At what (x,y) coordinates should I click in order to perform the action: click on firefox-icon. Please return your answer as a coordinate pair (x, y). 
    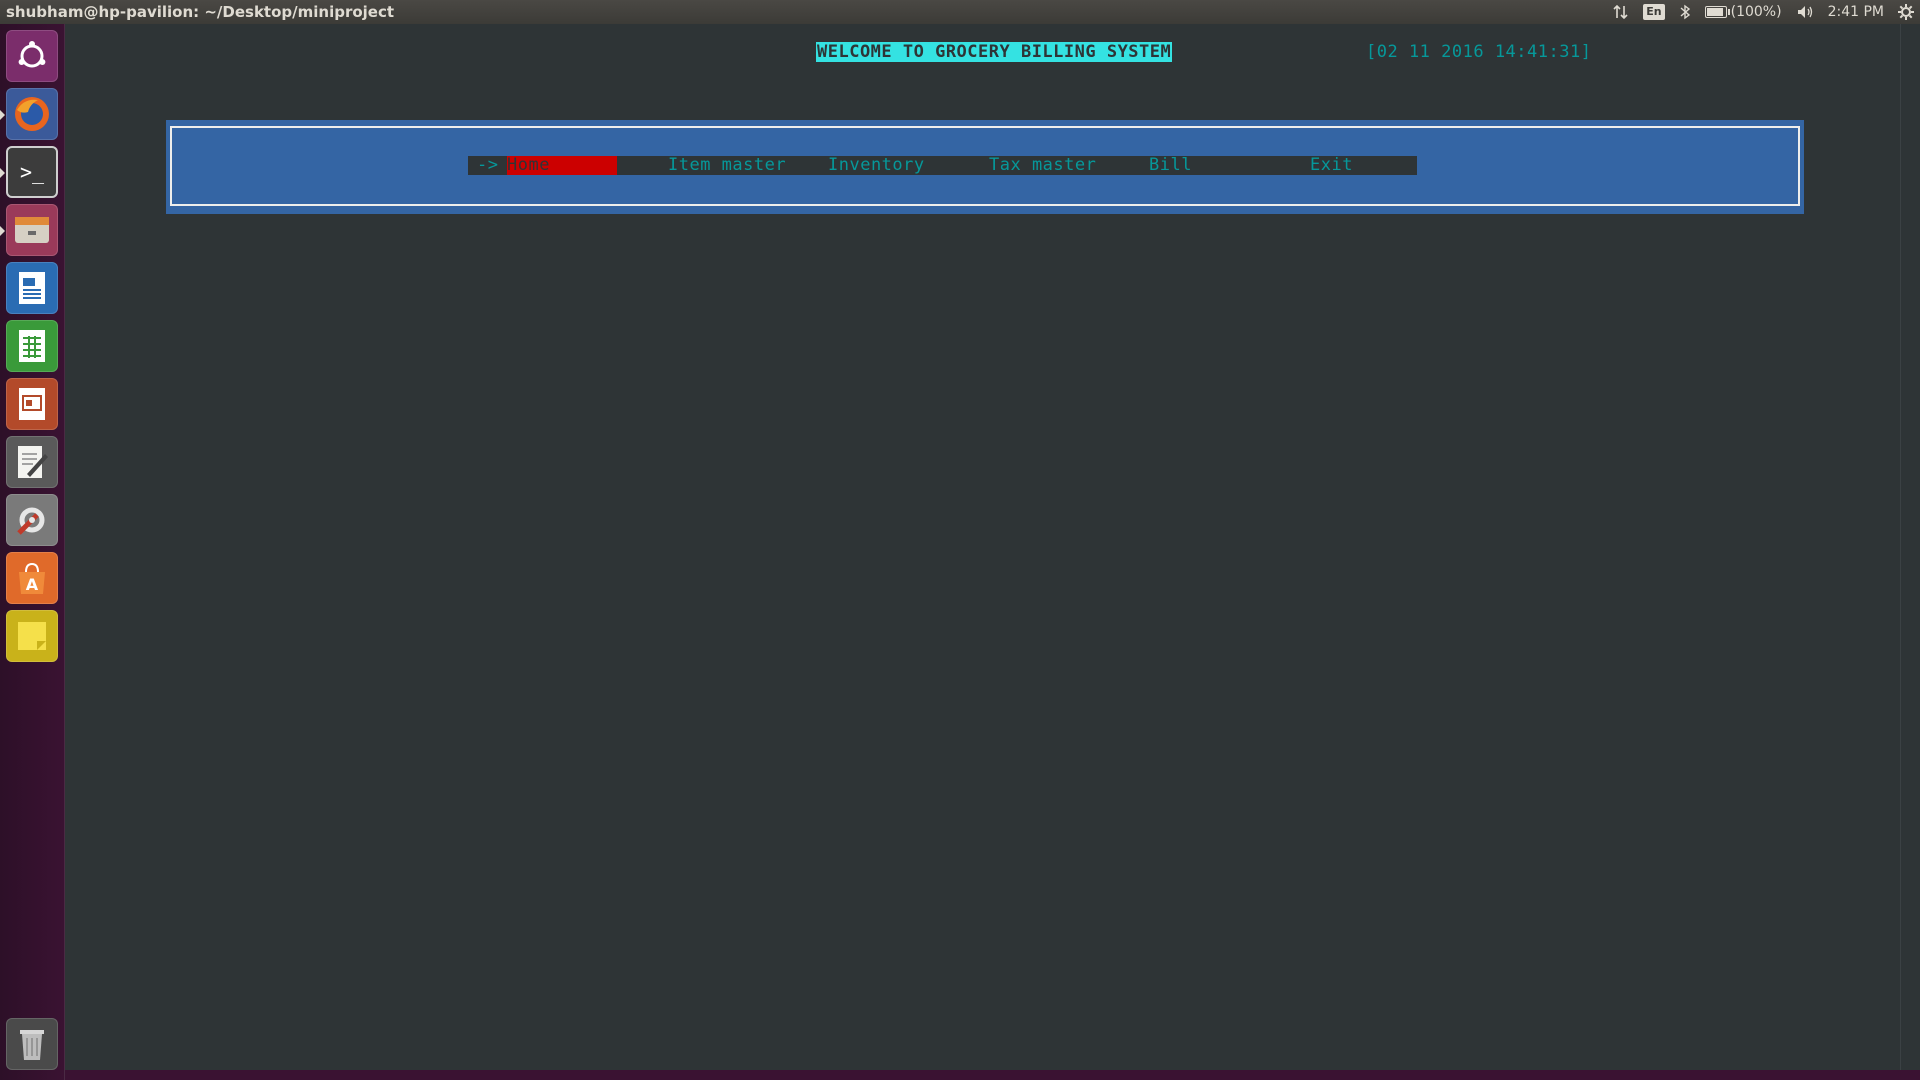
    Looking at the image, I should click on (32, 114).